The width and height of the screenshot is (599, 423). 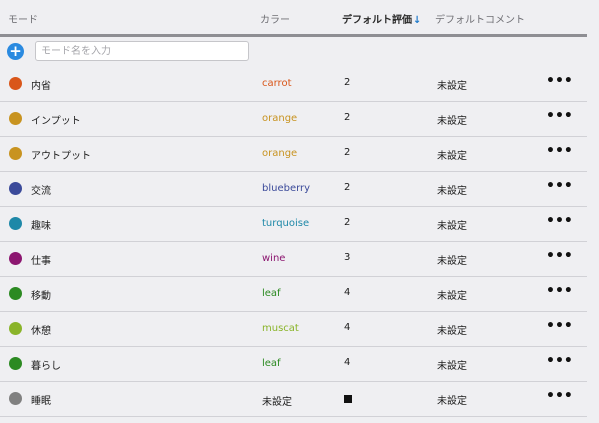 What do you see at coordinates (142, 51) in the screenshot?
I see `mode-name-input` at bounding box center [142, 51].